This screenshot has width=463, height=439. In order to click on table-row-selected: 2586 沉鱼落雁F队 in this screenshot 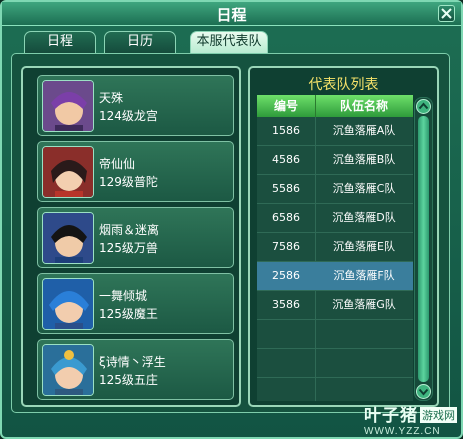, I will do `click(335, 276)`.